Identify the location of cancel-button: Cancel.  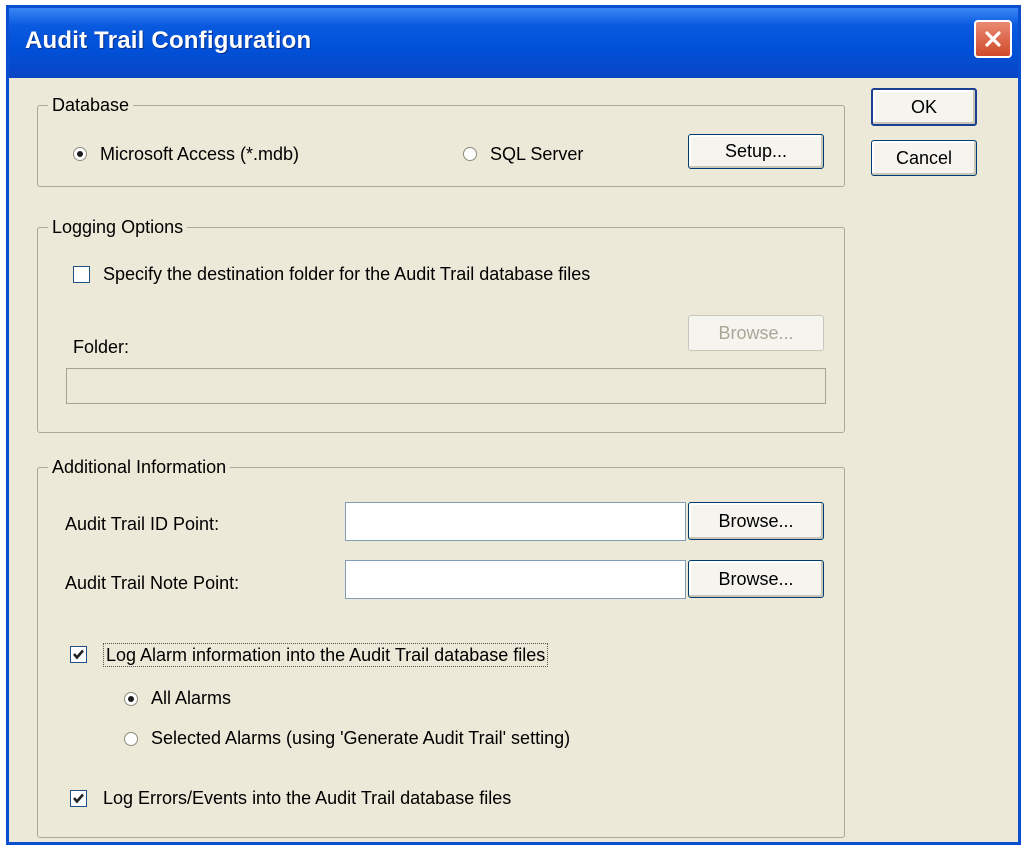
(924, 158).